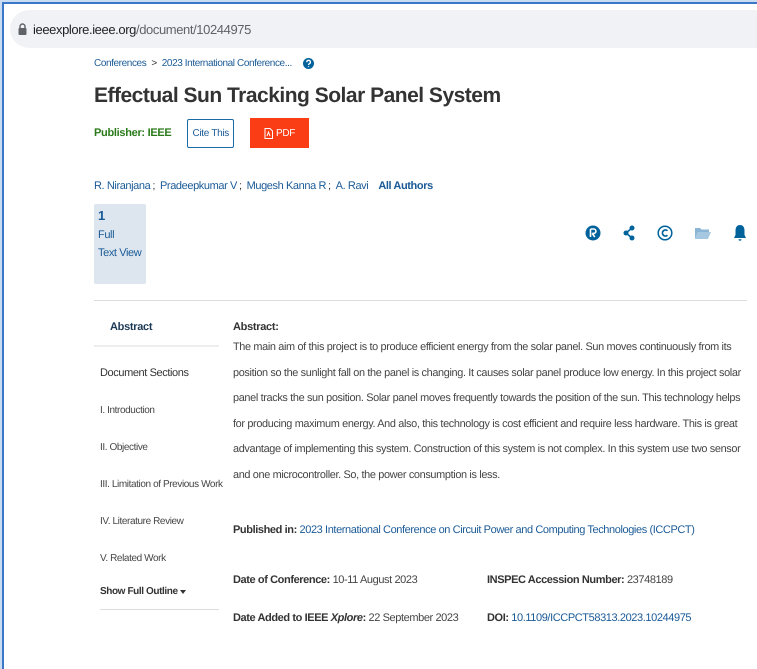 The width and height of the screenshot is (757, 669). Describe the element at coordinates (346, 618) in the screenshot. I see `detail-text: Date Added to IEEE Xplore: 22 September 2023` at that location.